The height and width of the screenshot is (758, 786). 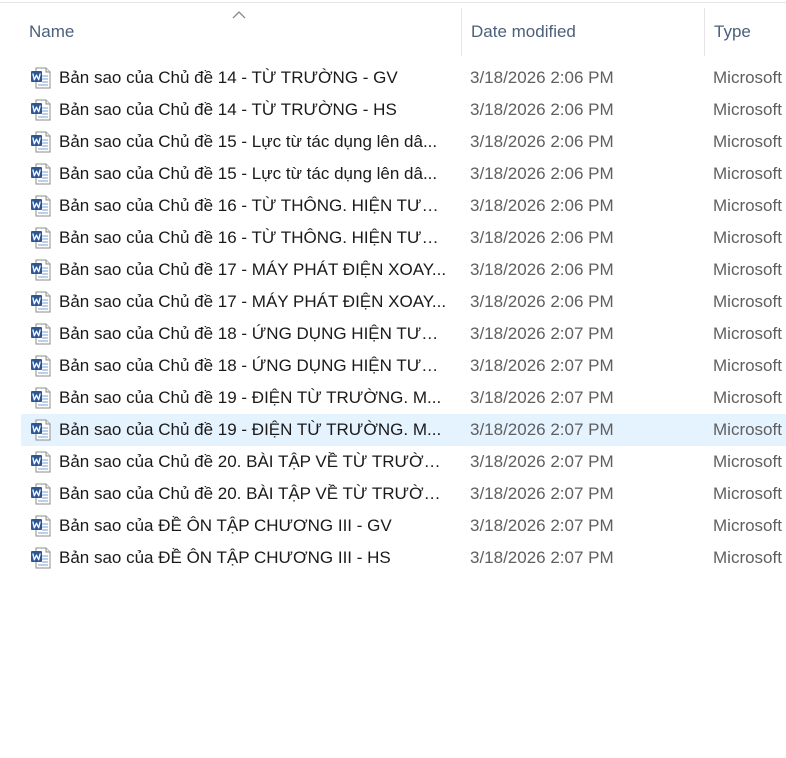 I want to click on column-header-date-modified: Date modified, so click(x=582, y=32).